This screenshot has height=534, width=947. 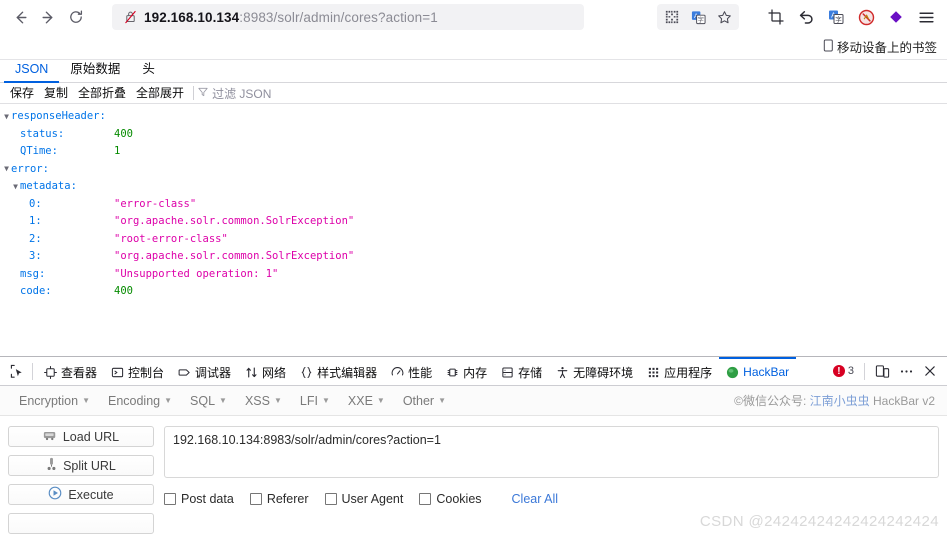 I want to click on menu-sql: SQL ▼, so click(x=208, y=401).